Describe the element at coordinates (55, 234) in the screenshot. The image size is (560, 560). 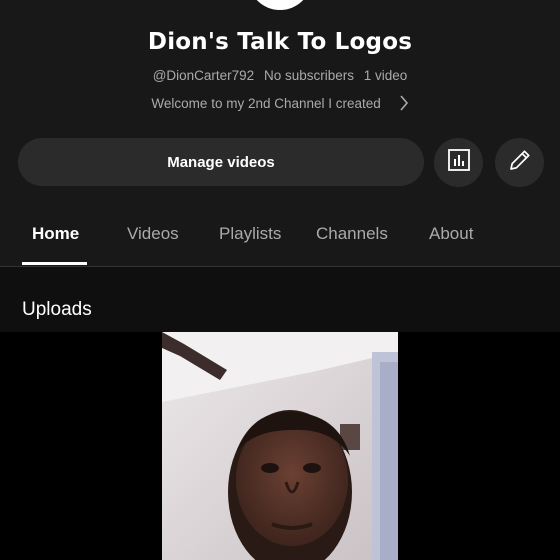
I see `tab-home: Home` at that location.